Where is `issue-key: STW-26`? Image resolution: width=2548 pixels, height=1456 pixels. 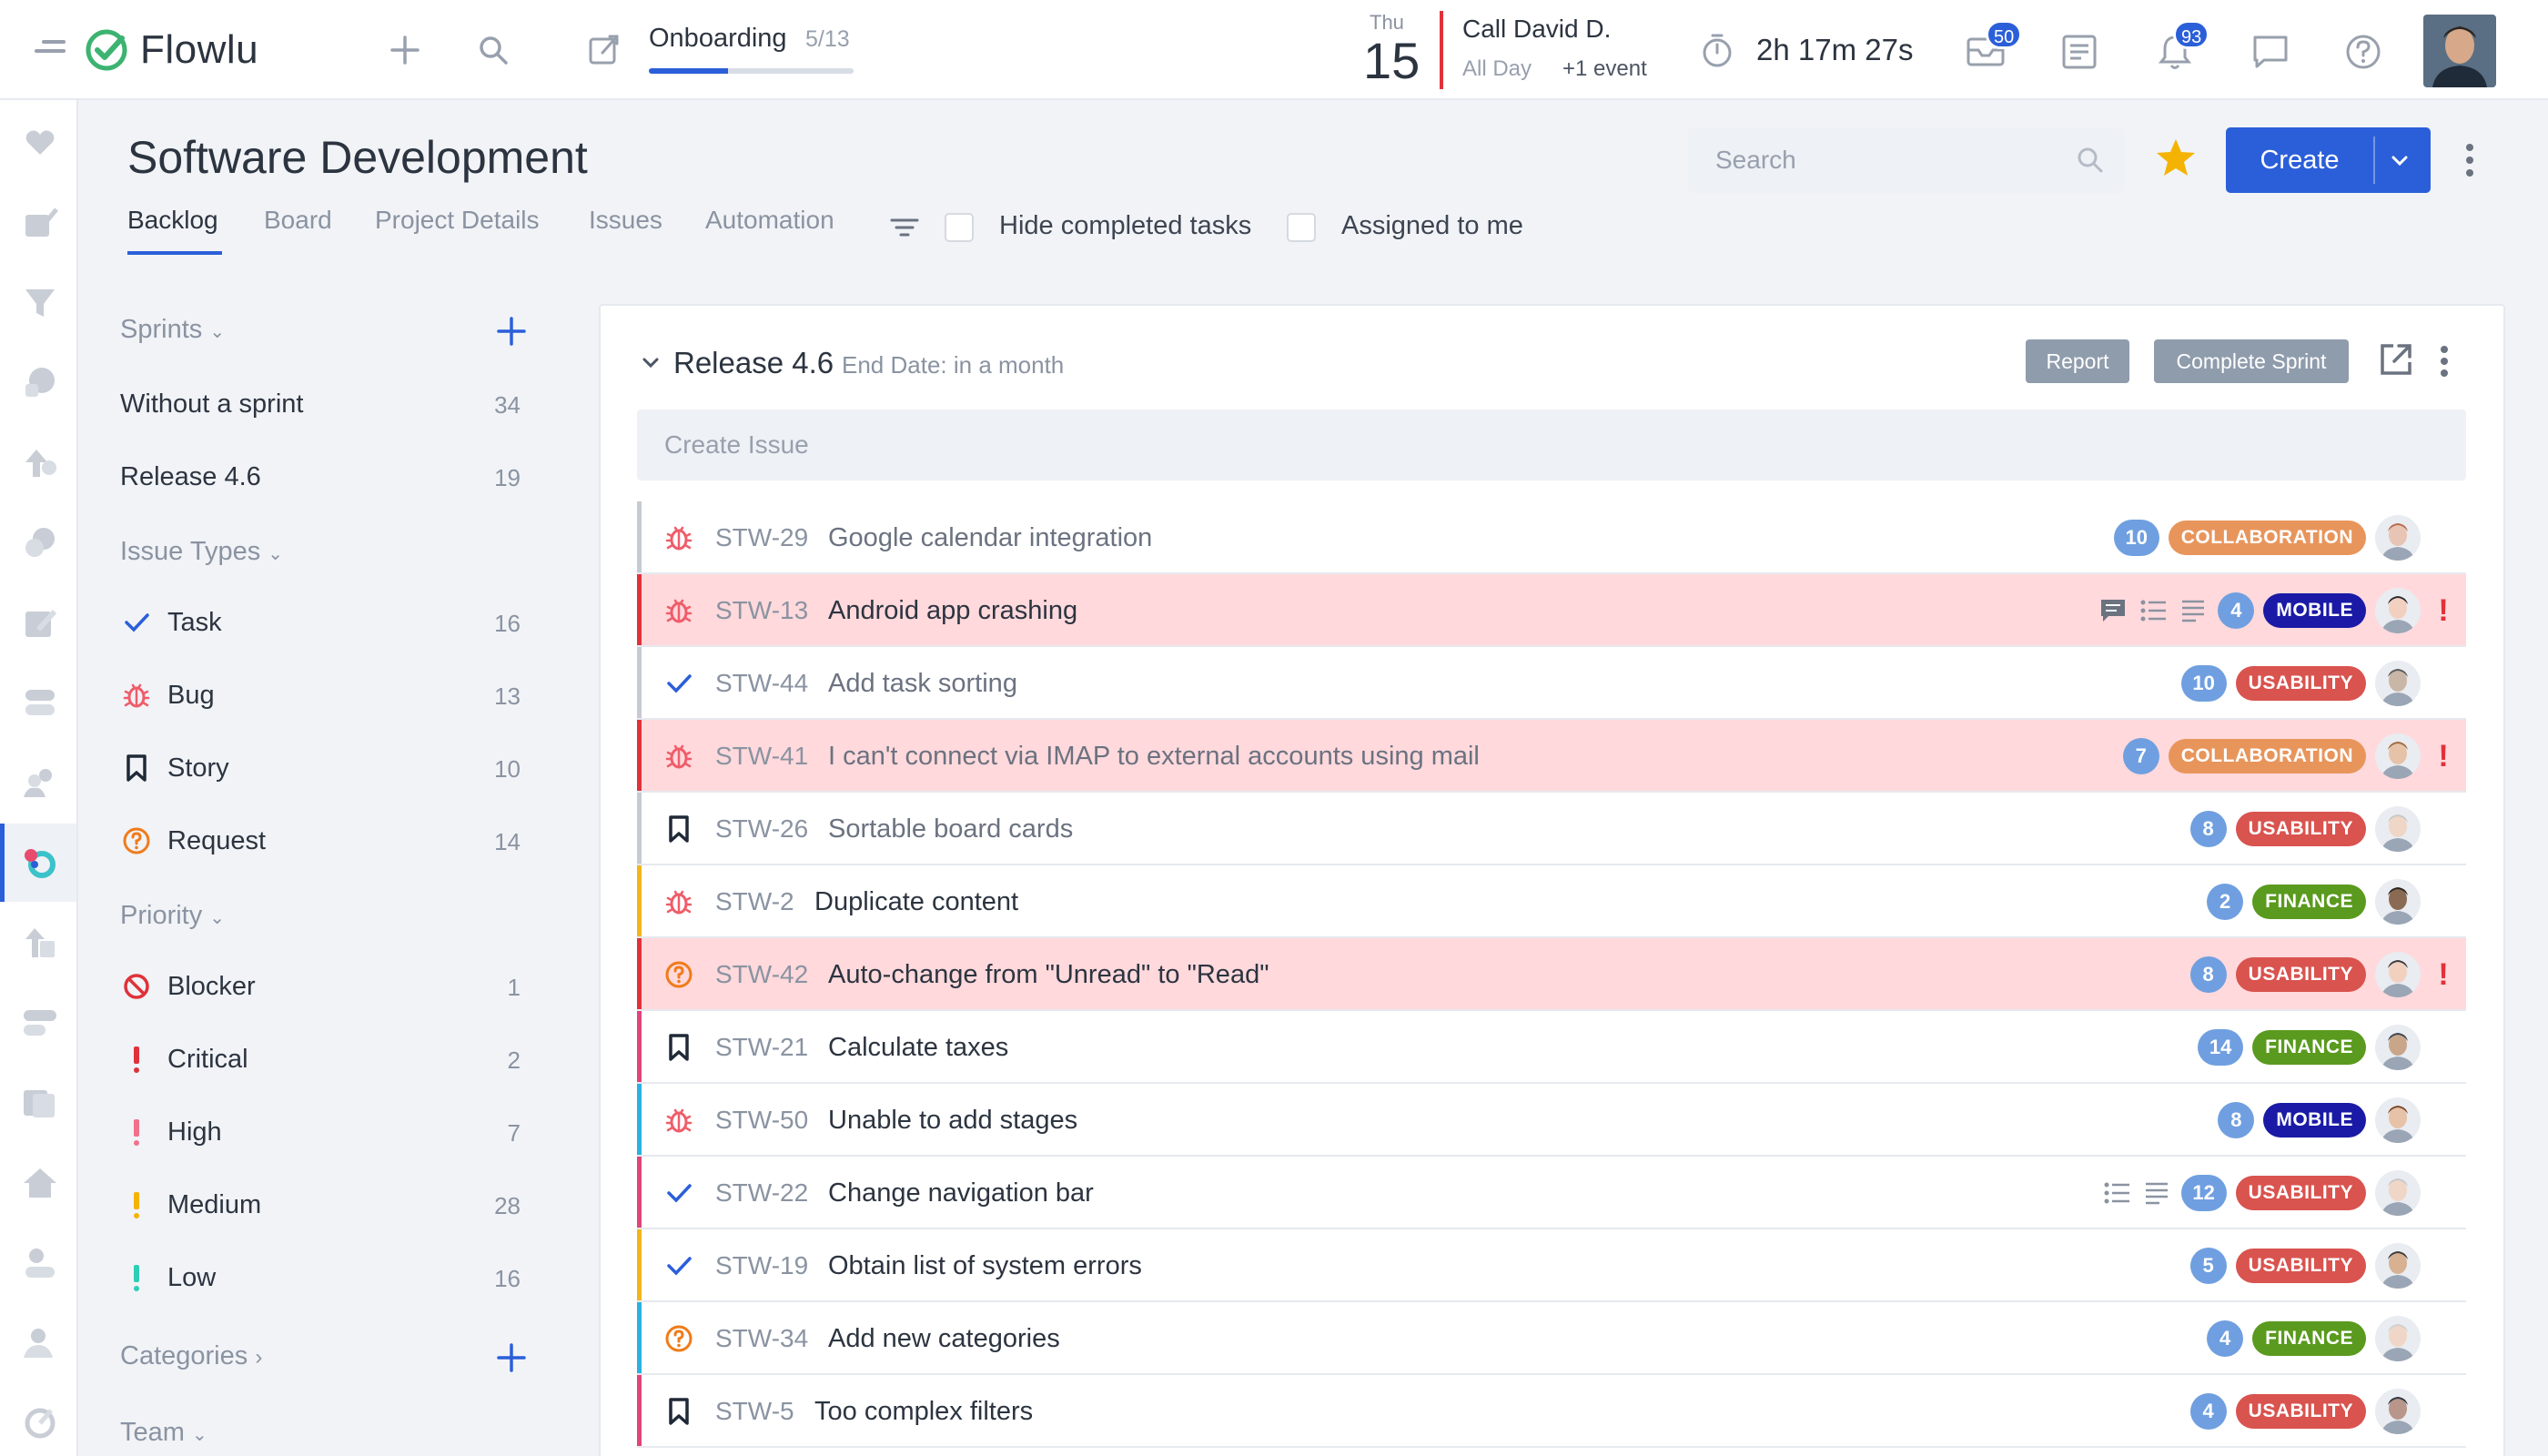 issue-key: STW-26 is located at coordinates (762, 829).